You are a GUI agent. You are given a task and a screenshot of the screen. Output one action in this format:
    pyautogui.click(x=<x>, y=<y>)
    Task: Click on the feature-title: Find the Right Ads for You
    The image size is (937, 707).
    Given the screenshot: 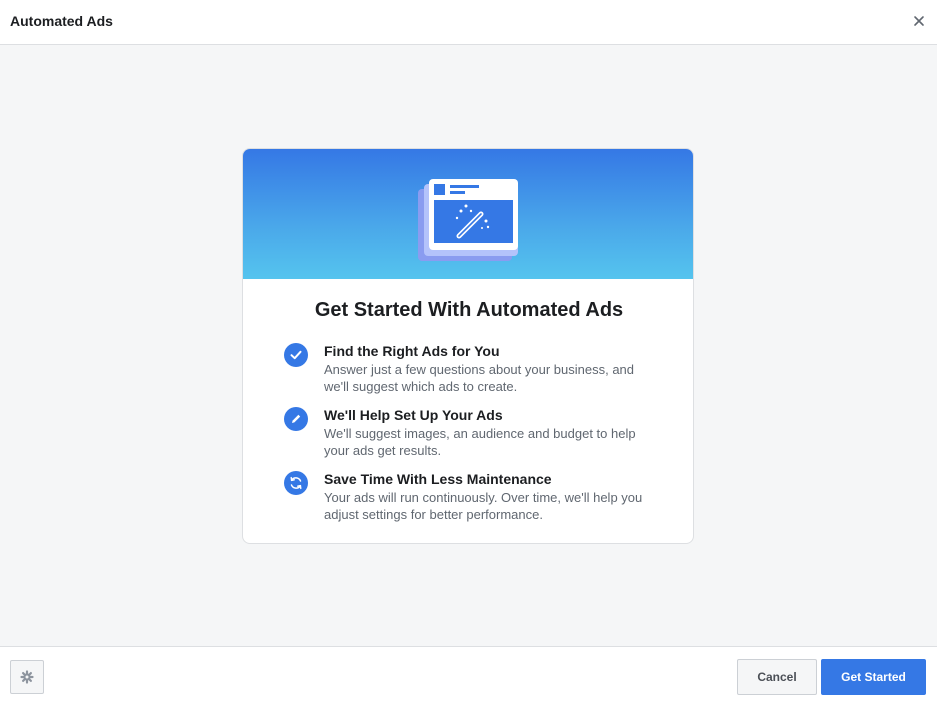 What is the action you would take?
    pyautogui.click(x=412, y=351)
    